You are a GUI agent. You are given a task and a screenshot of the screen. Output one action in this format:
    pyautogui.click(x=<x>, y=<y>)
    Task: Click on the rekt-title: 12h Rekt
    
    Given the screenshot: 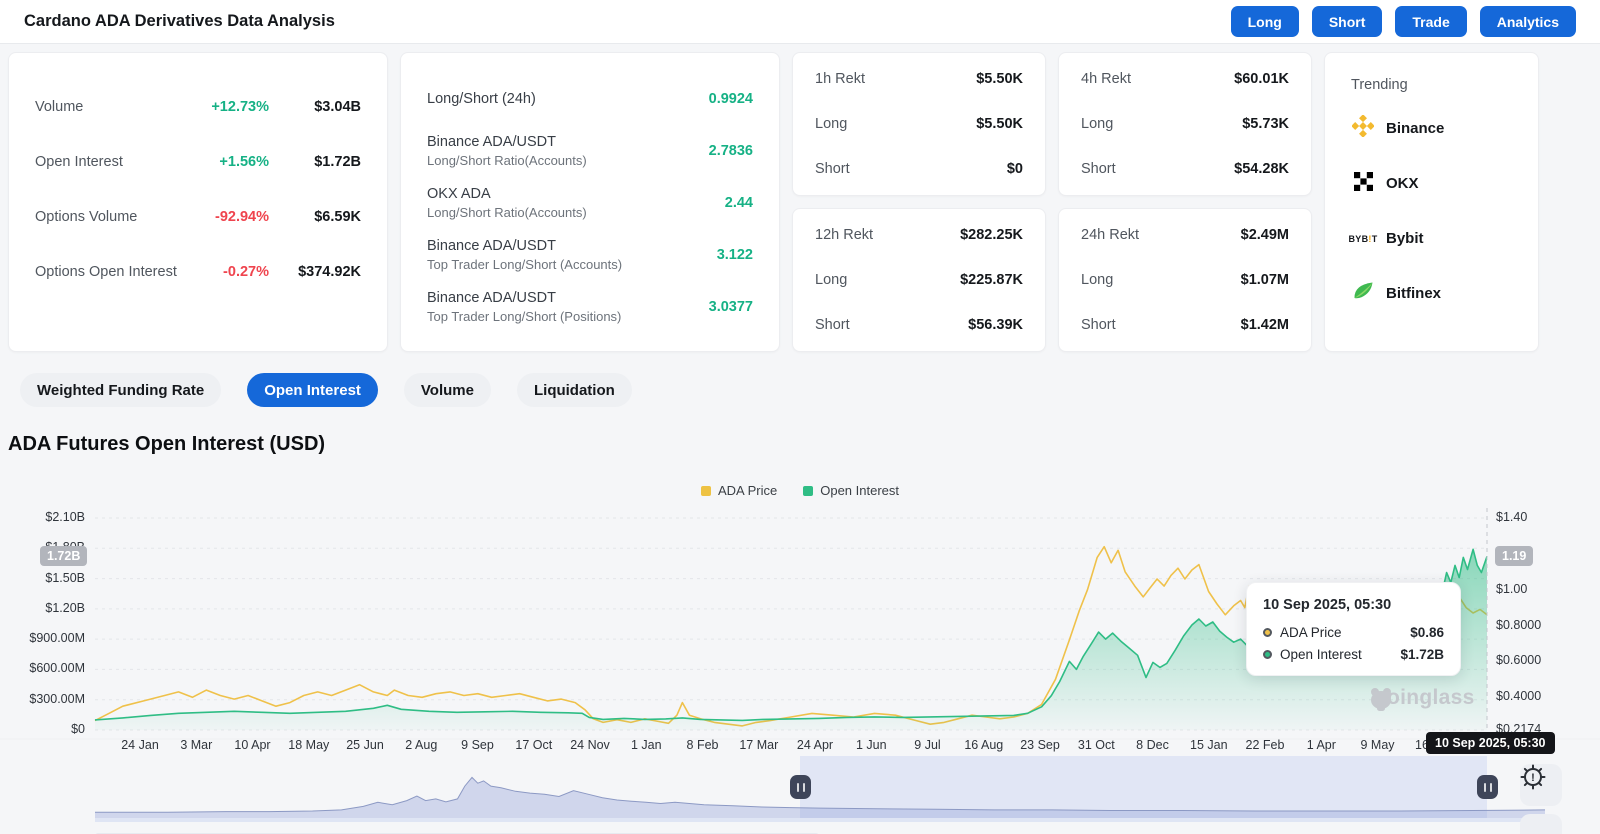 What is the action you would take?
    pyautogui.click(x=844, y=235)
    